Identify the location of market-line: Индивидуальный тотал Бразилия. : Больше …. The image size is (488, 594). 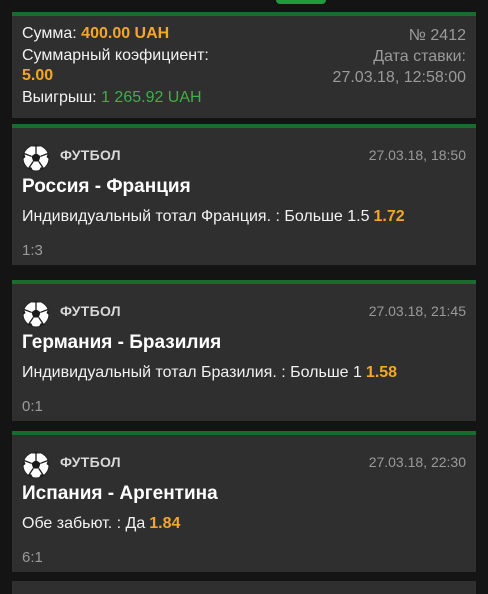
(209, 373).